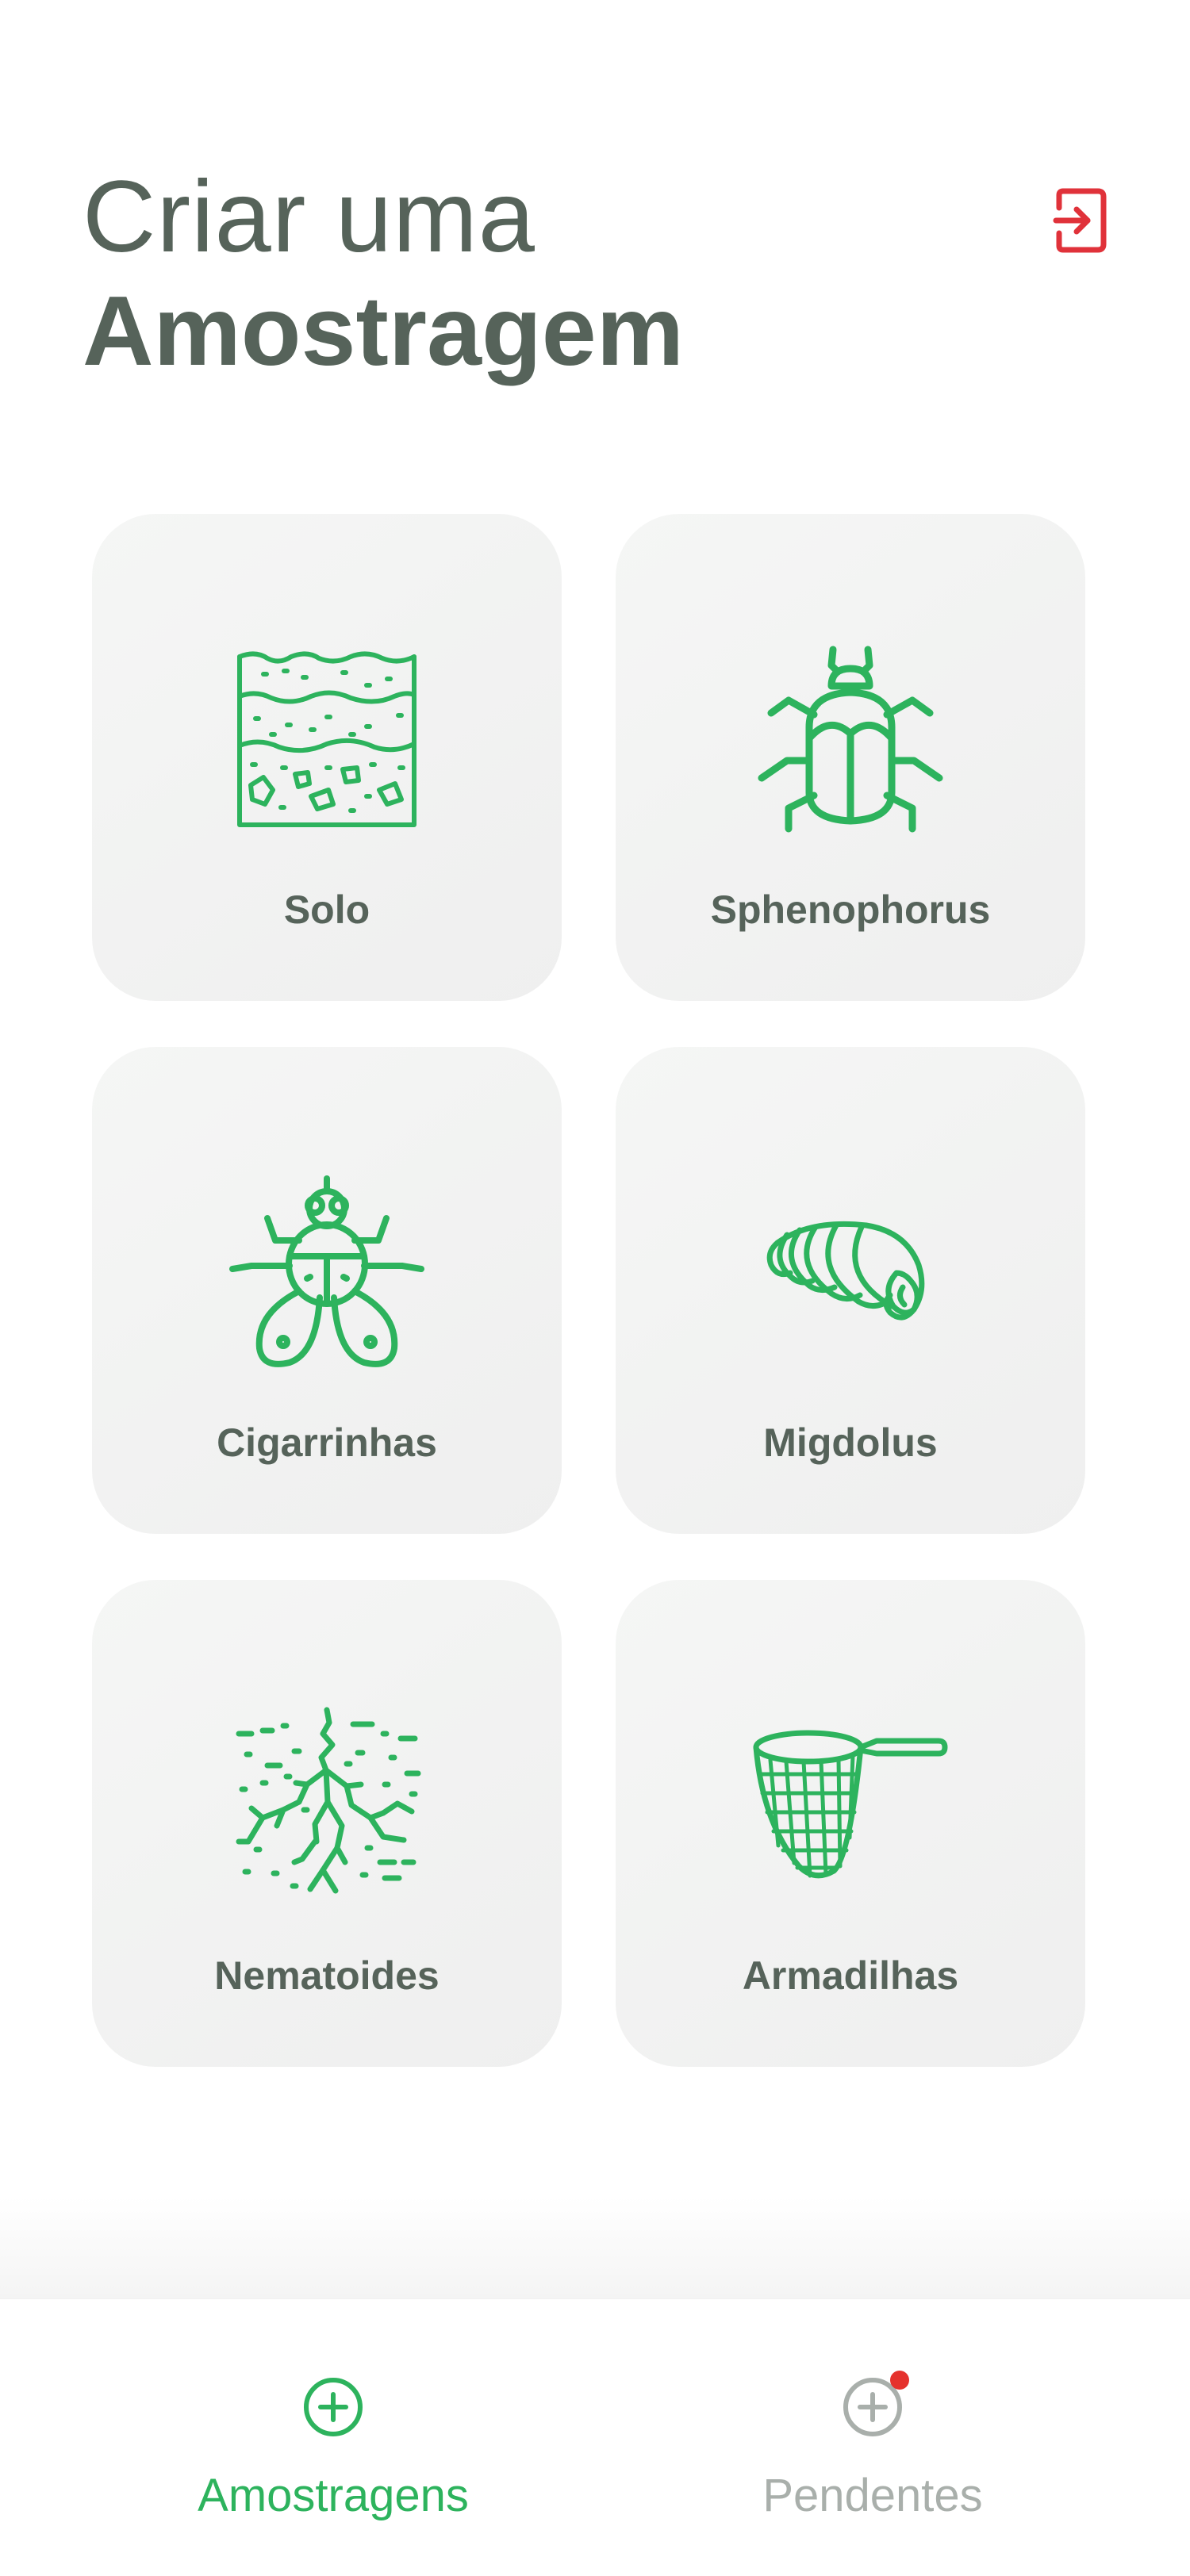 The height and width of the screenshot is (2576, 1190). I want to click on net-icon, so click(850, 1806).